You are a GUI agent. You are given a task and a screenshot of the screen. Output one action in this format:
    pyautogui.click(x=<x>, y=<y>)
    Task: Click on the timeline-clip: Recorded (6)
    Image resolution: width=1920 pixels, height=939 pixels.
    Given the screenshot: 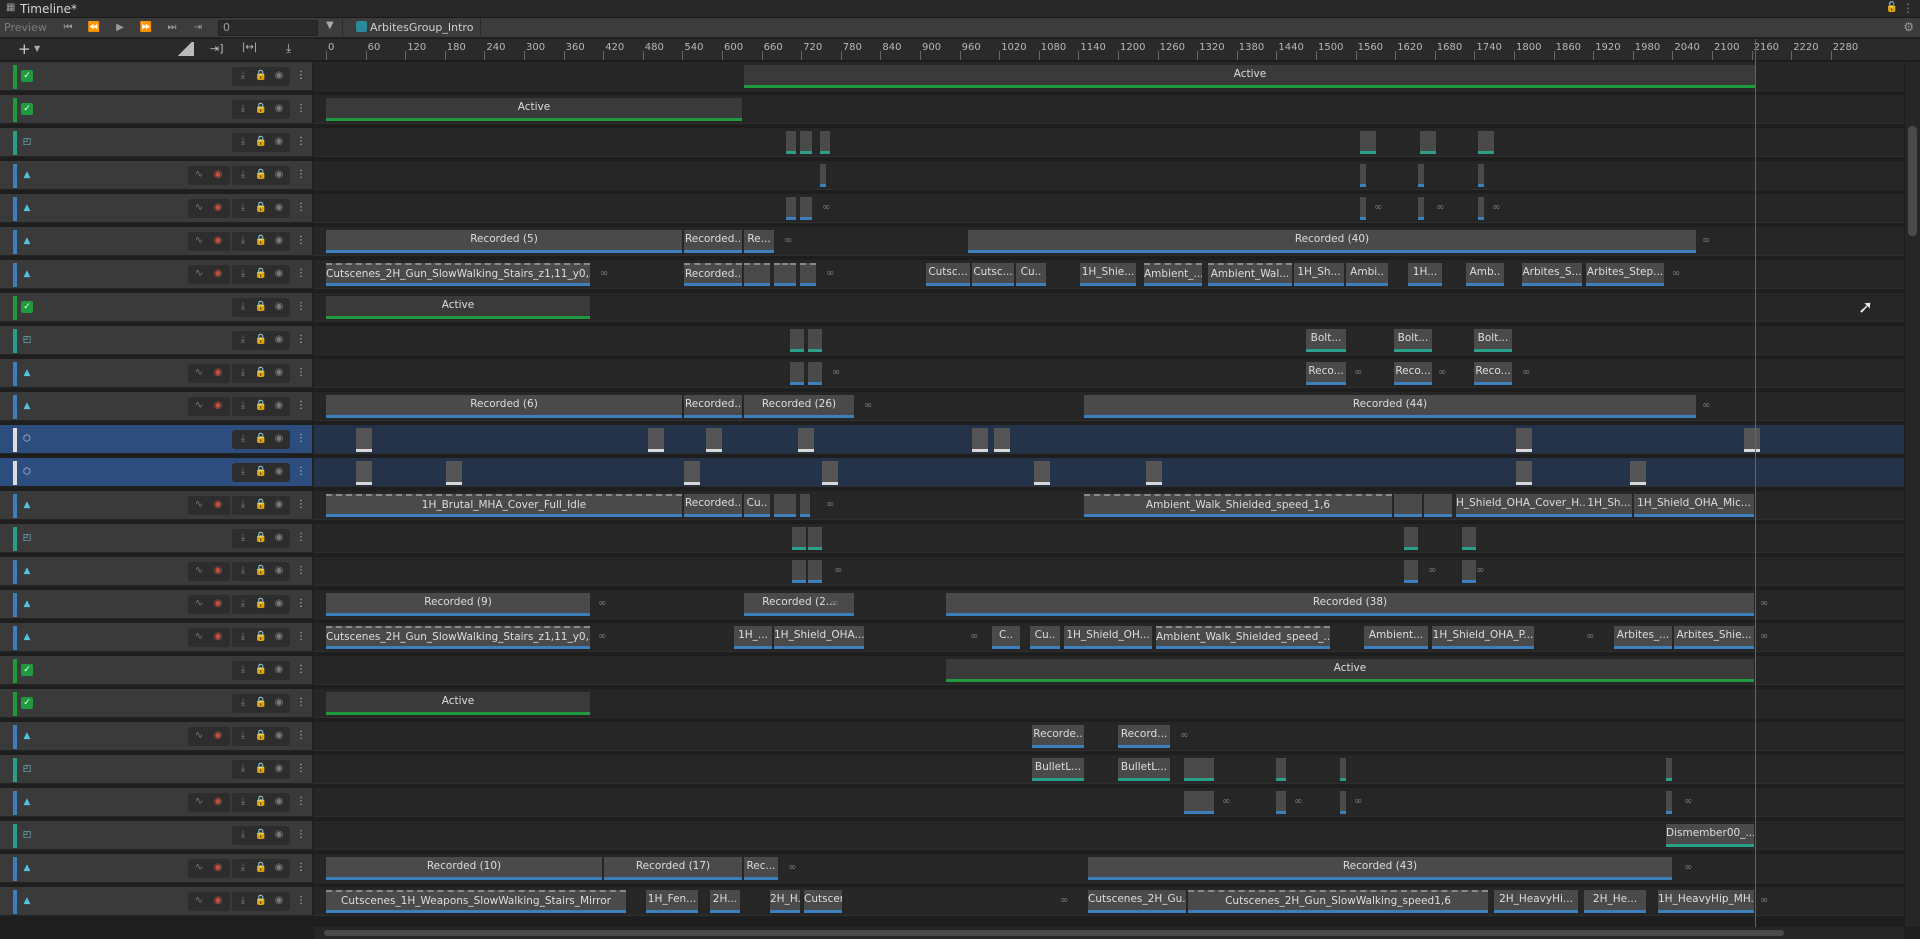 What is the action you would take?
    pyautogui.click(x=504, y=406)
    